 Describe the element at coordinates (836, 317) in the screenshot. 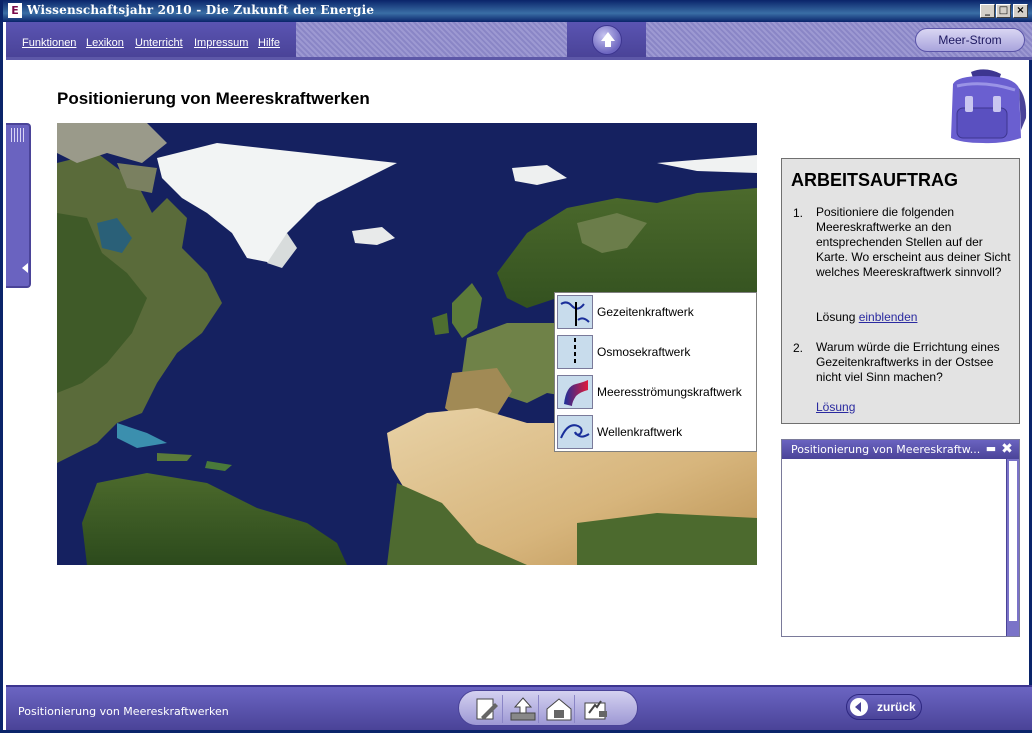

I see `solution-prefix: Lösung` at that location.